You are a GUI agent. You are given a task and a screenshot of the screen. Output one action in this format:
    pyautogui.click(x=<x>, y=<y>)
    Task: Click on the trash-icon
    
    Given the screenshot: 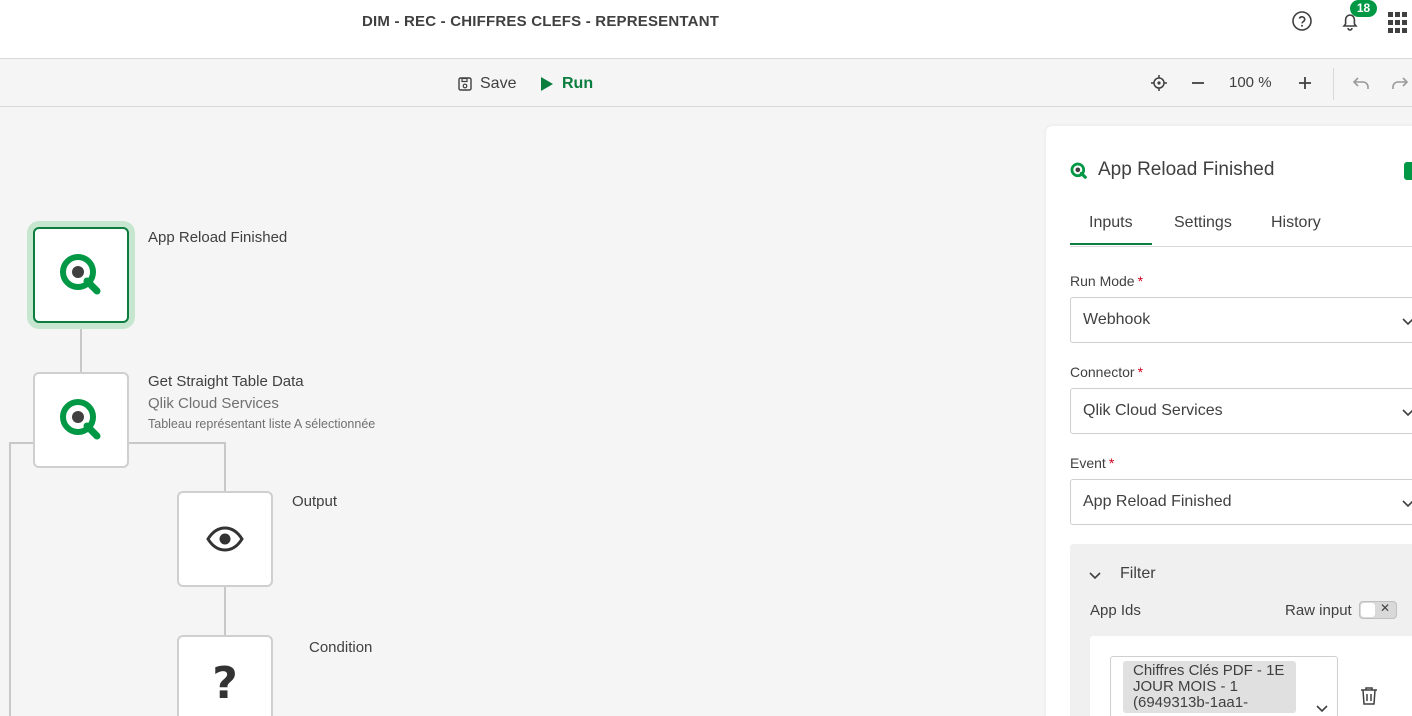 What is the action you would take?
    pyautogui.click(x=1369, y=696)
    